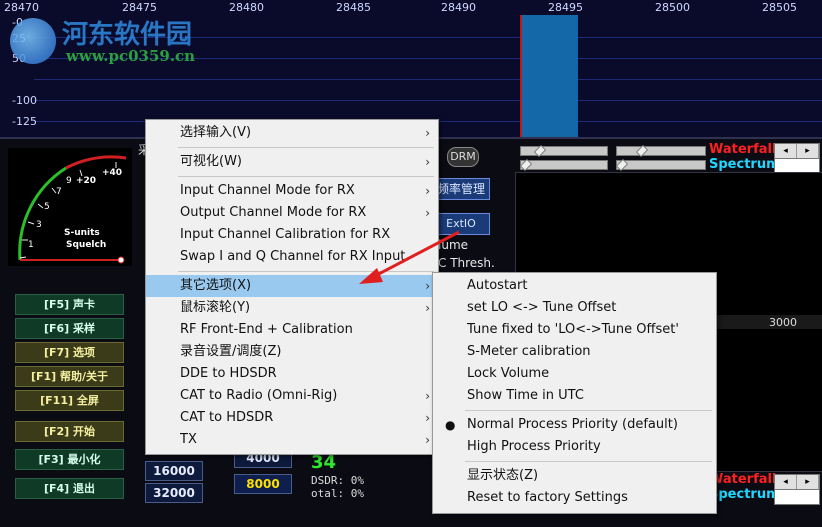 This screenshot has width=822, height=527. Describe the element at coordinates (292, 374) in the screenshot. I see `menu-item-dde: DDE to HDSDR` at that location.